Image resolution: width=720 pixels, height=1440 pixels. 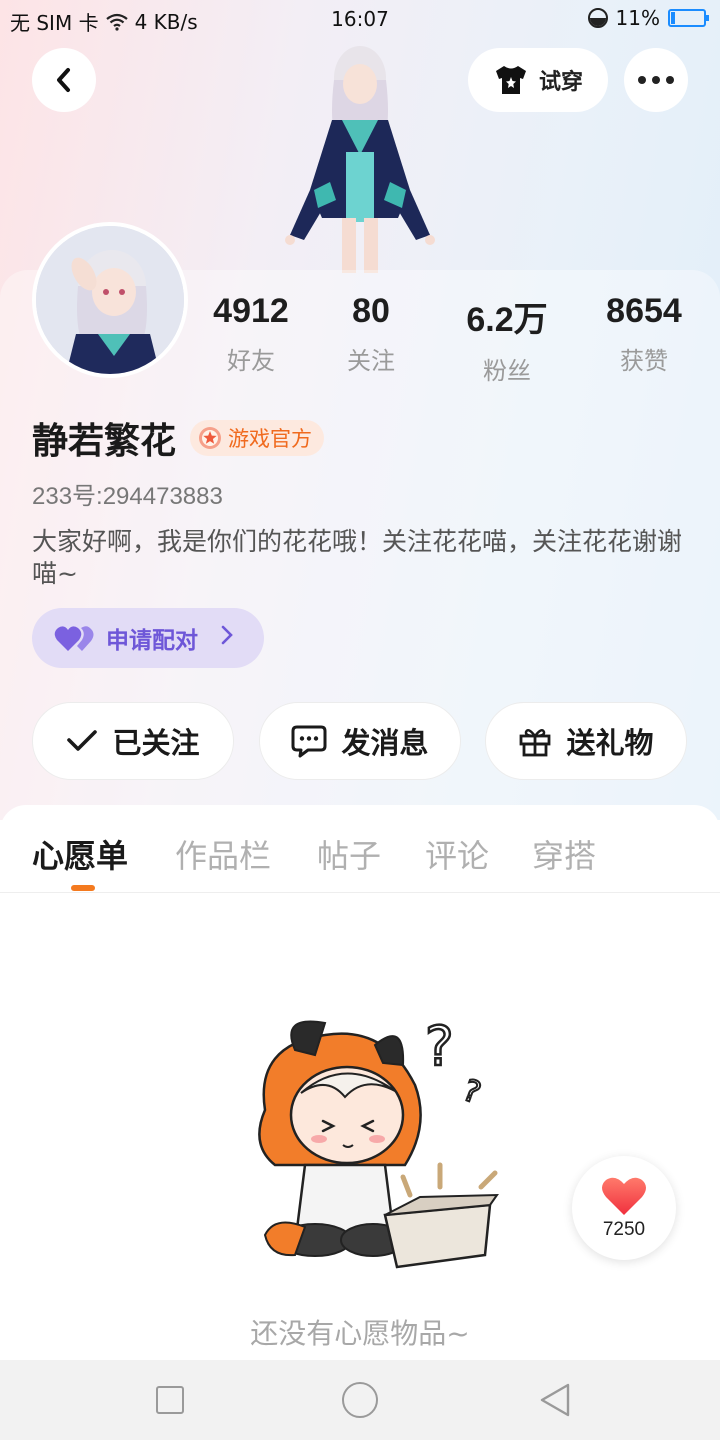 What do you see at coordinates (360, 1333) in the screenshot?
I see `empty-state-text: 还没有心愿物品~` at bounding box center [360, 1333].